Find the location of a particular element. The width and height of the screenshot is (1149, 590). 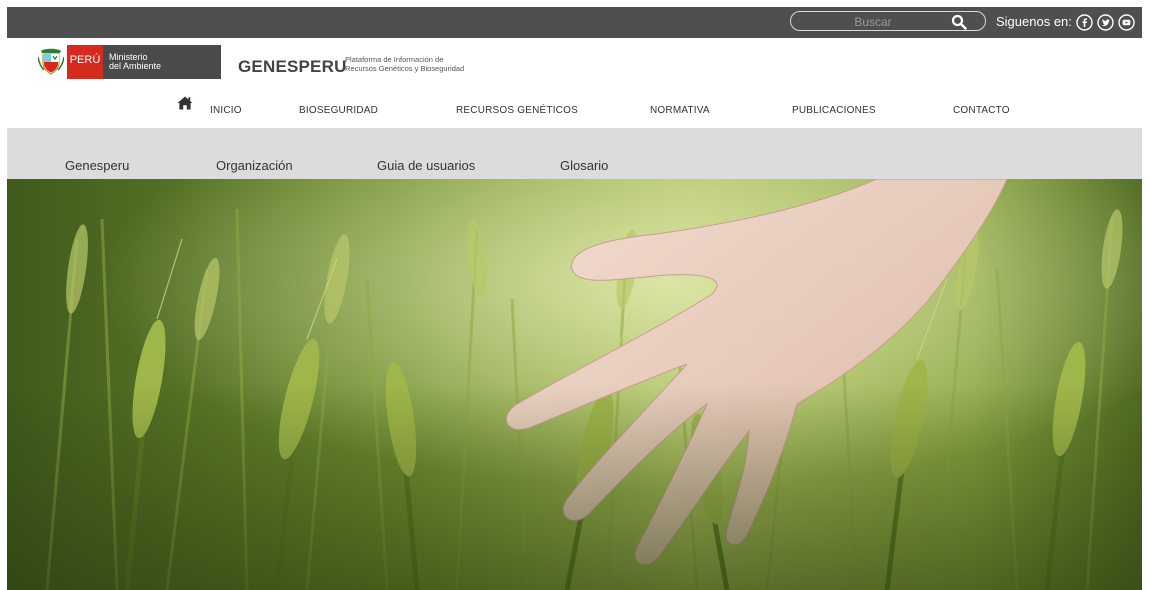

government-logo: PERÚ Ministerio del Ambiente is located at coordinates (127, 62).